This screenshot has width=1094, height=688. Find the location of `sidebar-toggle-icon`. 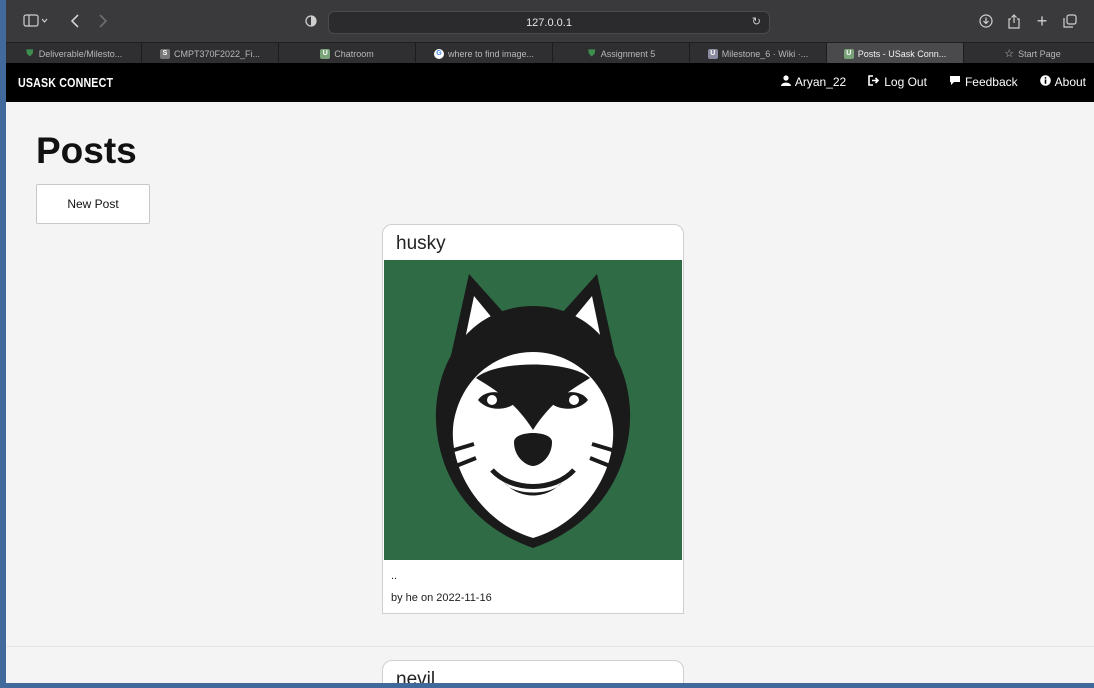

sidebar-toggle-icon is located at coordinates (36, 21).